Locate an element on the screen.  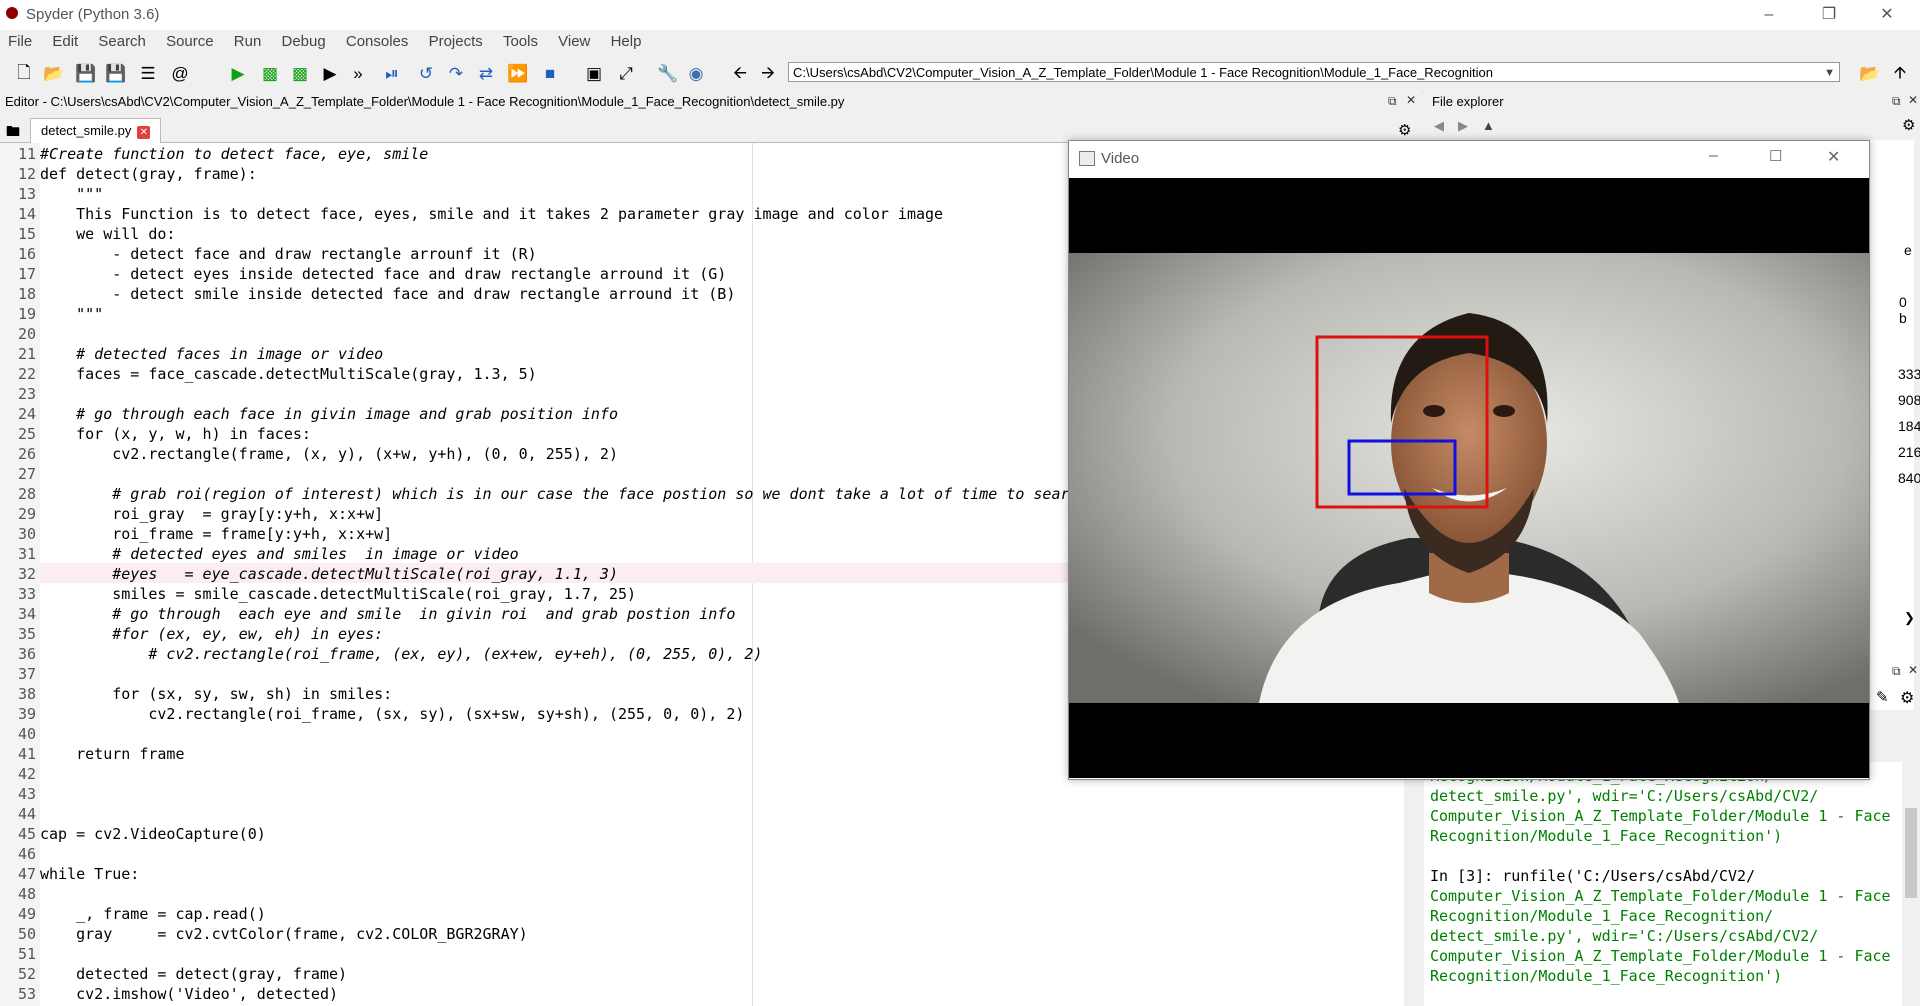
open-file-icon: 📂 is located at coordinates (54, 74).